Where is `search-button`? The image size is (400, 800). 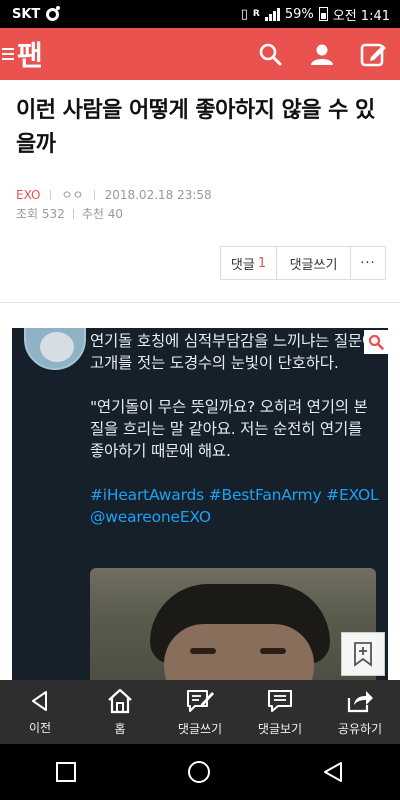 search-button is located at coordinates (270, 54).